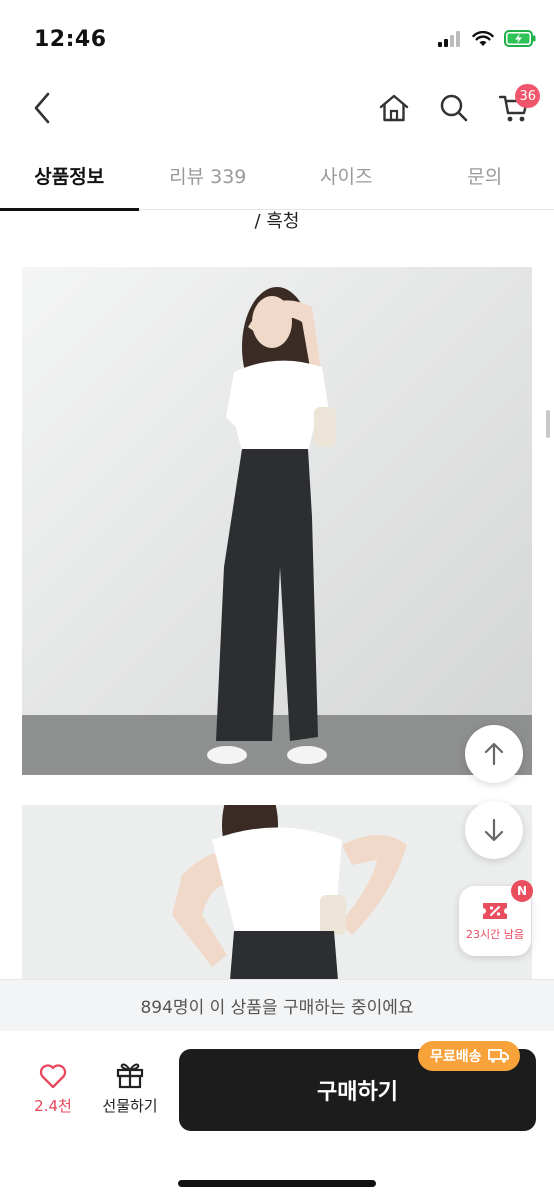 The width and height of the screenshot is (554, 1200). What do you see at coordinates (208, 175) in the screenshot?
I see `tab-reviews: 리뷰 339` at bounding box center [208, 175].